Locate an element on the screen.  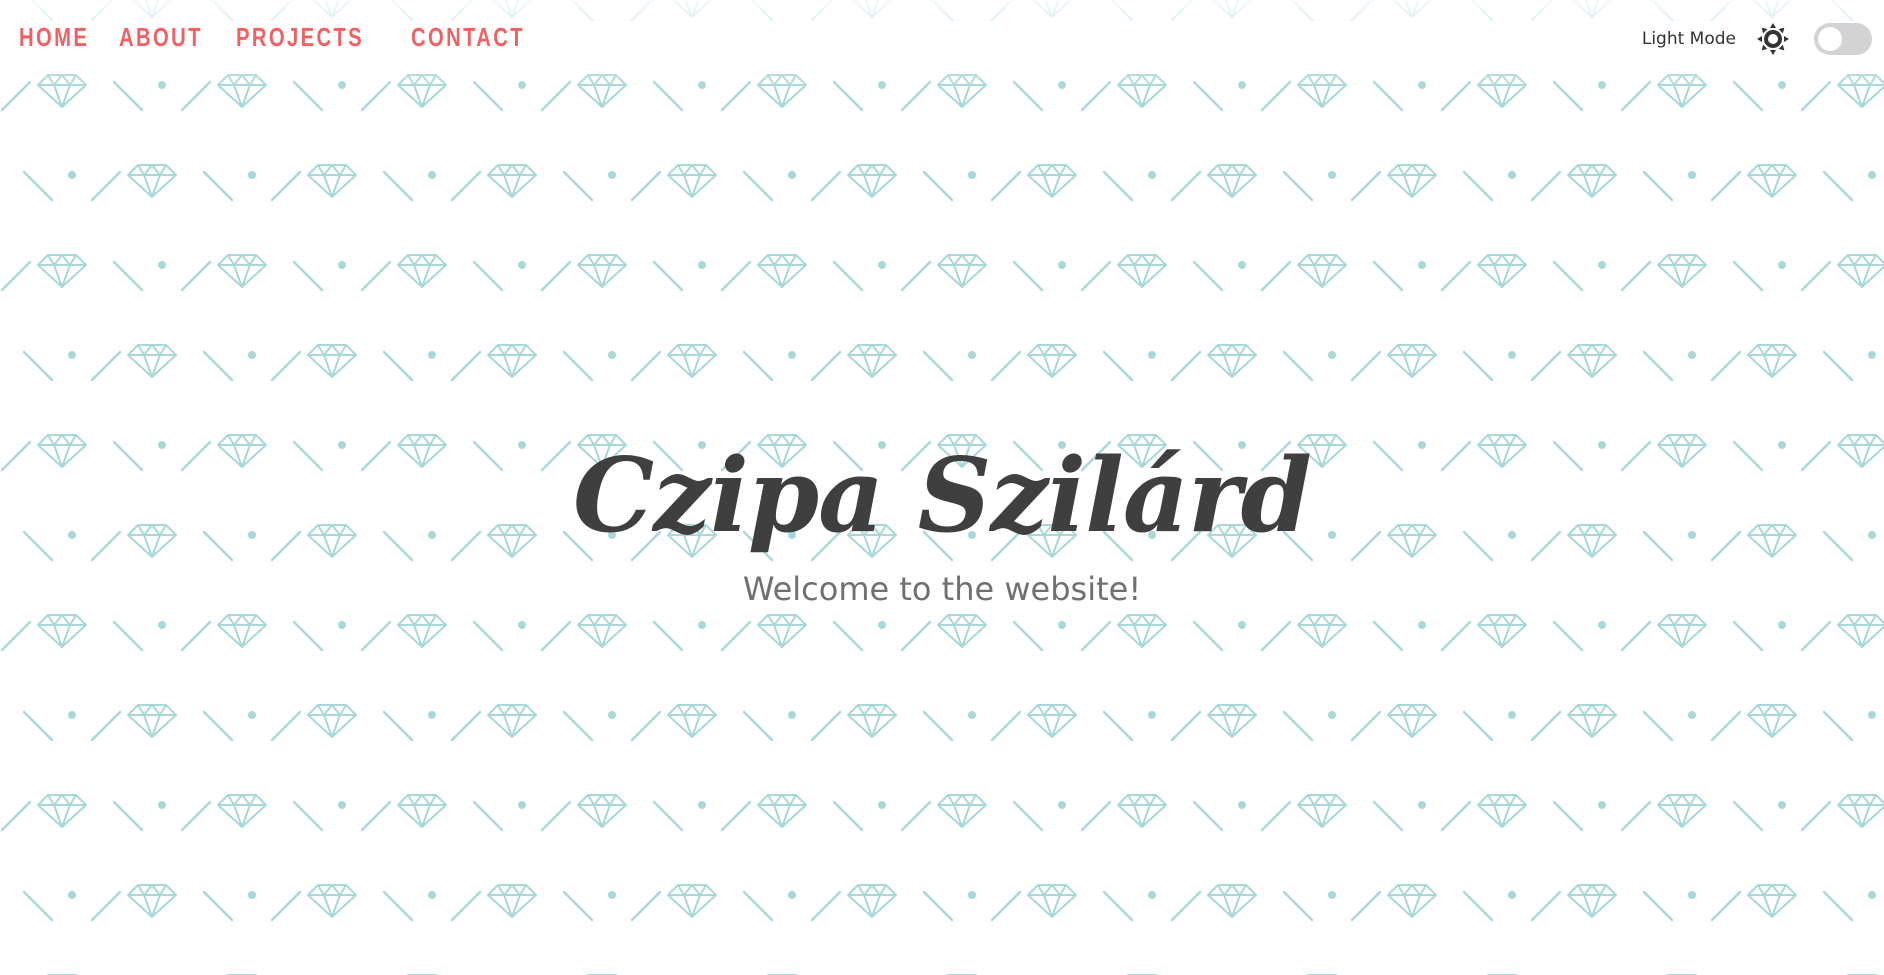
nav-home-link: HOME is located at coordinates (54, 37).